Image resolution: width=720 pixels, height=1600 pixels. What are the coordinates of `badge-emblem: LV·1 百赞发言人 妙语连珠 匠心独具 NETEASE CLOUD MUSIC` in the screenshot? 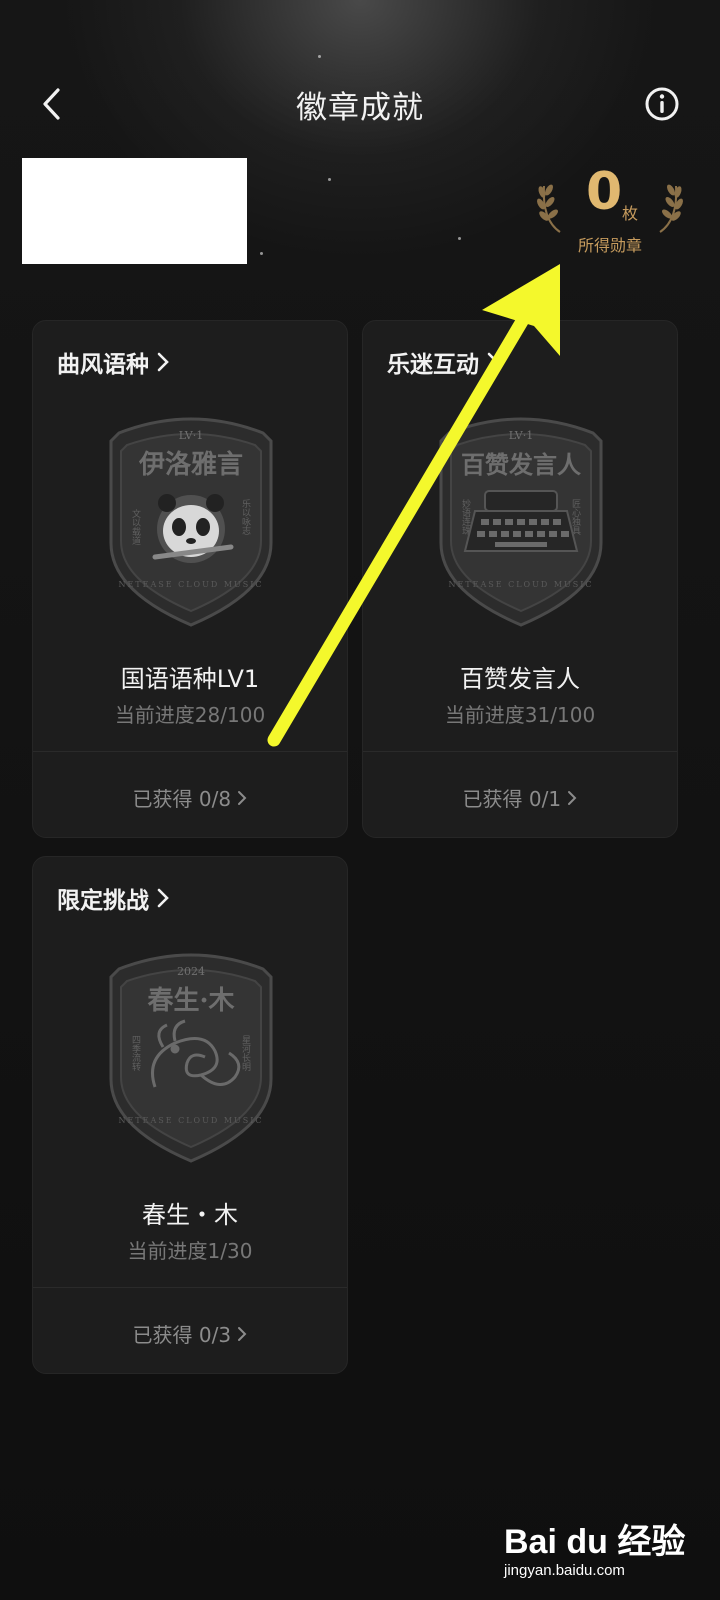 It's located at (521, 522).